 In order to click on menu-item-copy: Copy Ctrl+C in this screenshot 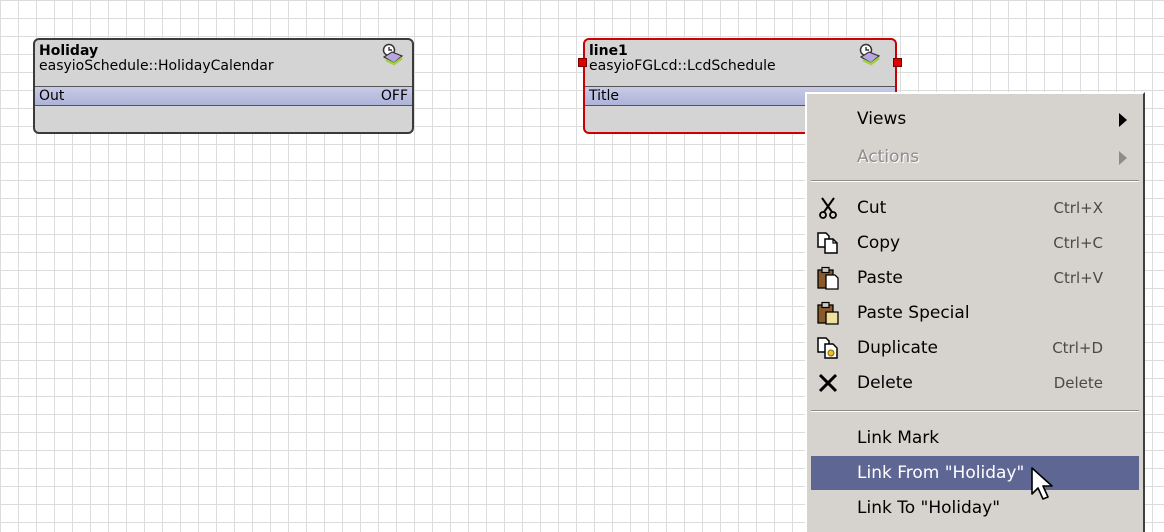, I will do `click(975, 243)`.